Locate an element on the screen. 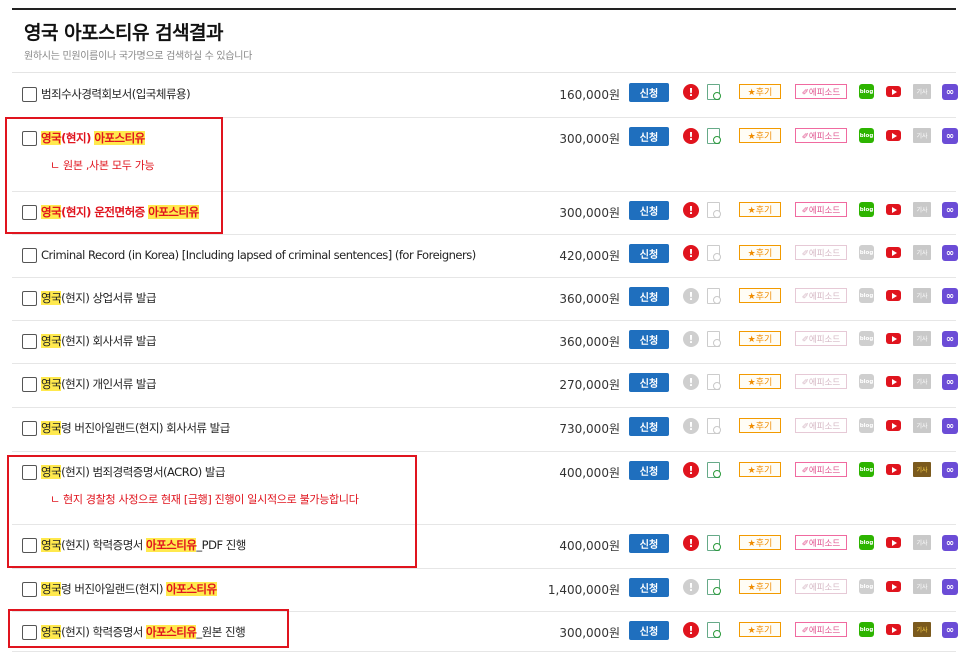  document-name-link: 영국(현지) 학력증명서 아포스티유_PDF 진행 is located at coordinates (143, 545).